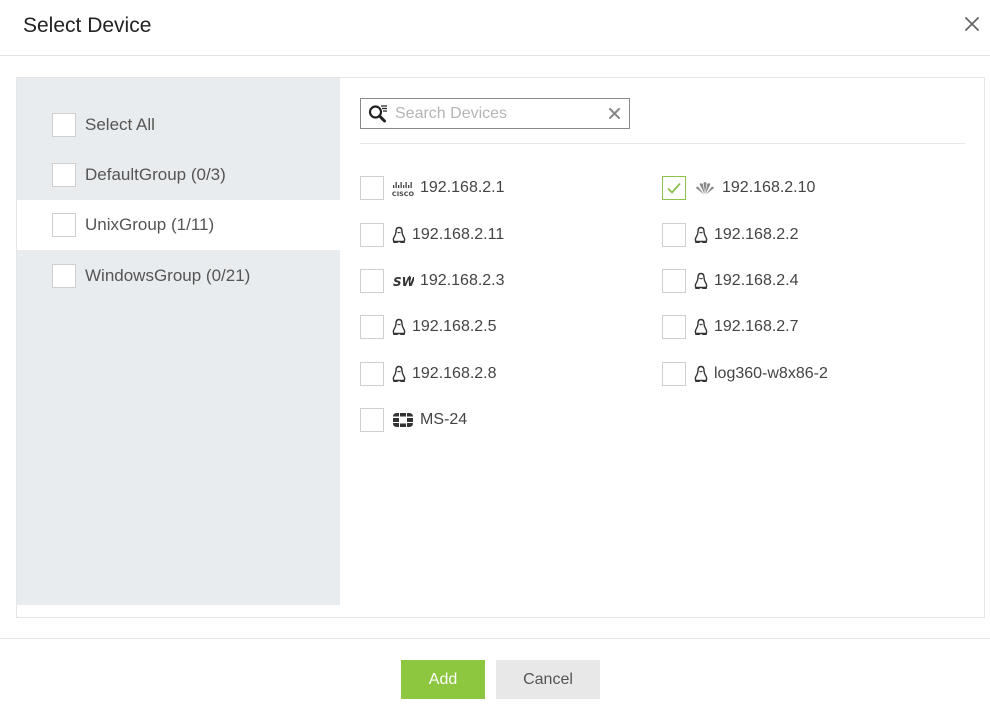  I want to click on group-item-select-all: Select All, so click(178, 125).